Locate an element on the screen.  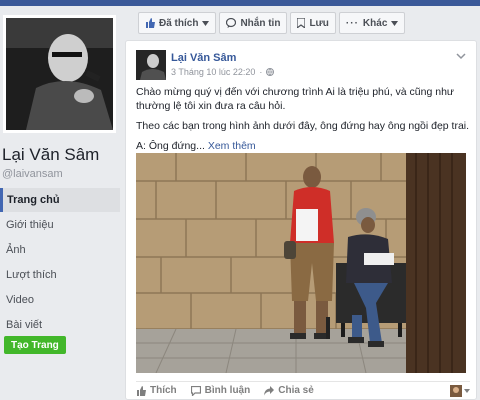
message-label: Nhắn tin is located at coordinates (260, 23).